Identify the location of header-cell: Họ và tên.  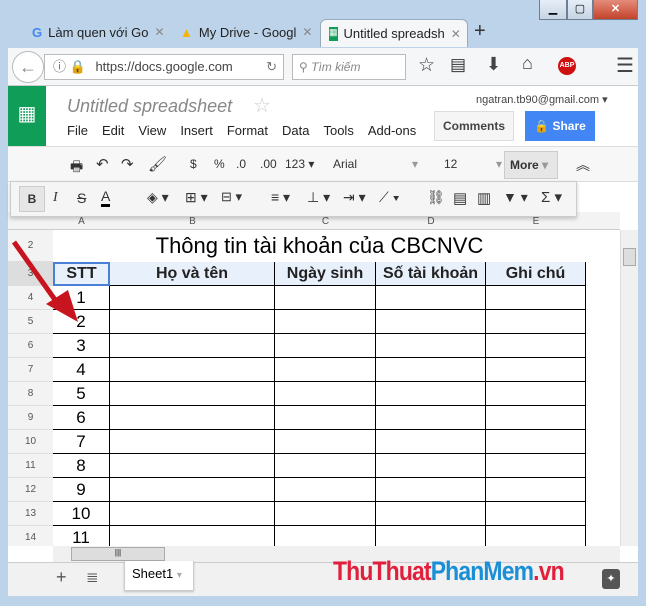
(192, 274).